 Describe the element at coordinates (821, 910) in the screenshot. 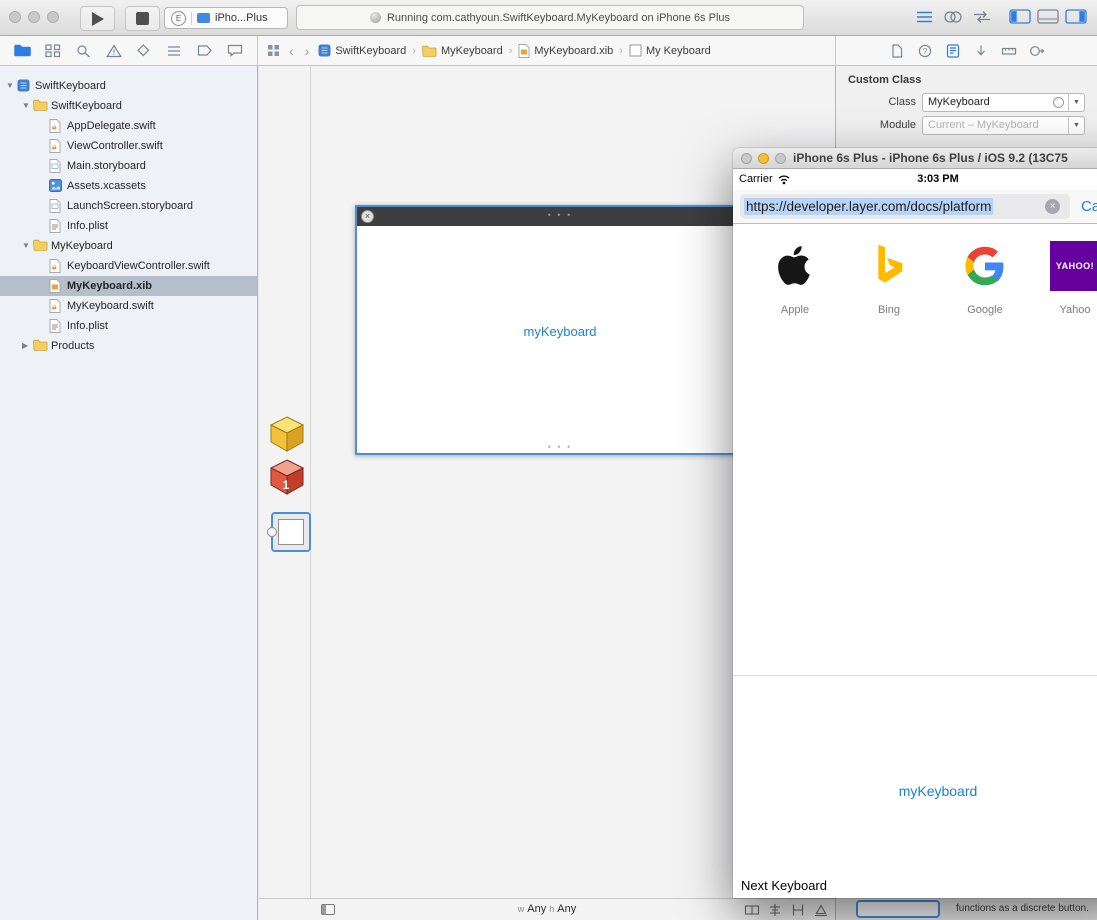

I see `resolve-button` at that location.